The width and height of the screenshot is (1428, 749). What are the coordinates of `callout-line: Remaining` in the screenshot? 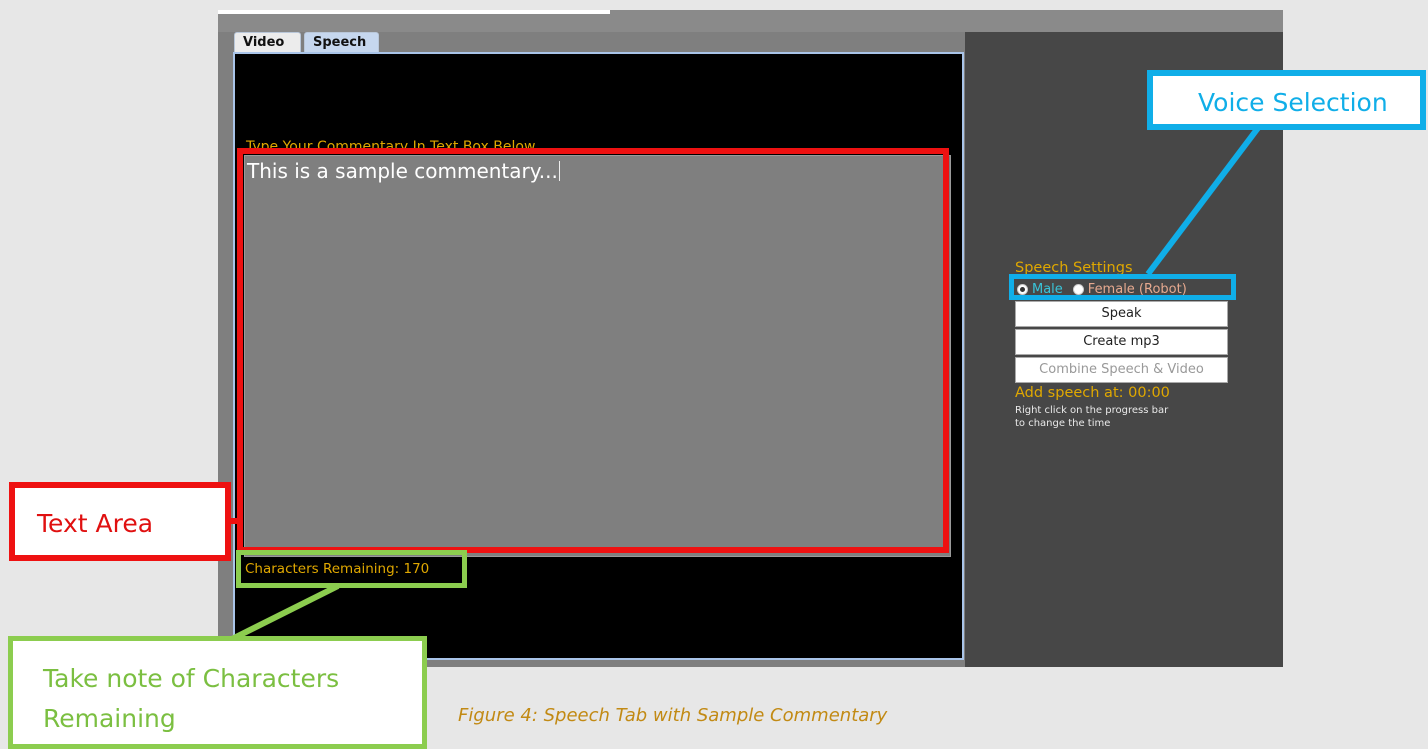 It's located at (109, 718).